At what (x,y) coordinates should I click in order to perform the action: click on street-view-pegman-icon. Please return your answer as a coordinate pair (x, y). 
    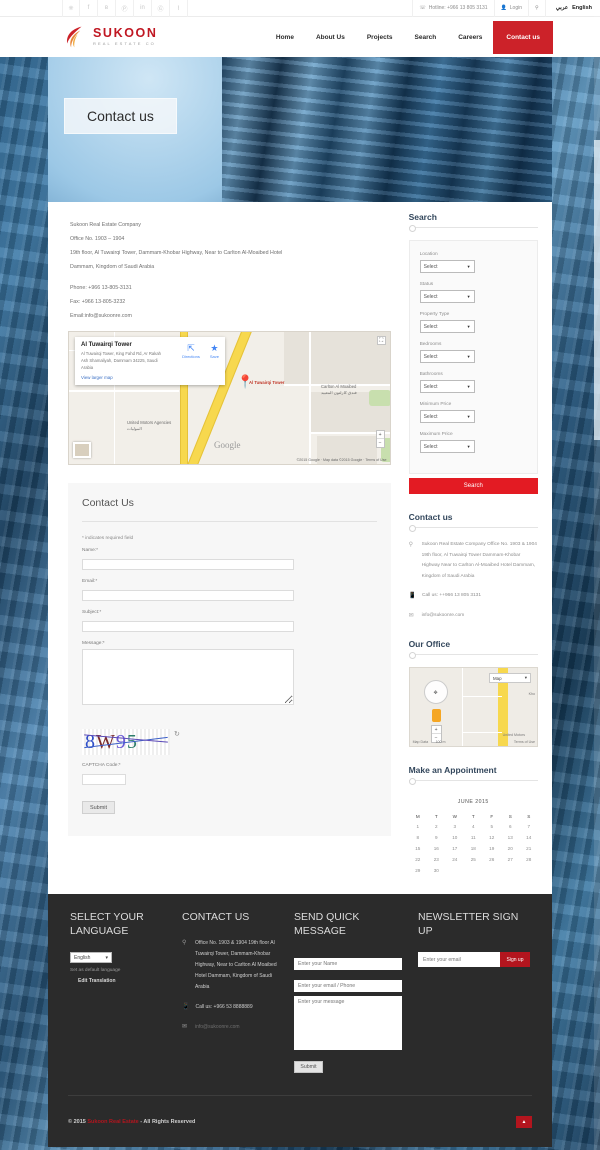
    Looking at the image, I should click on (436, 715).